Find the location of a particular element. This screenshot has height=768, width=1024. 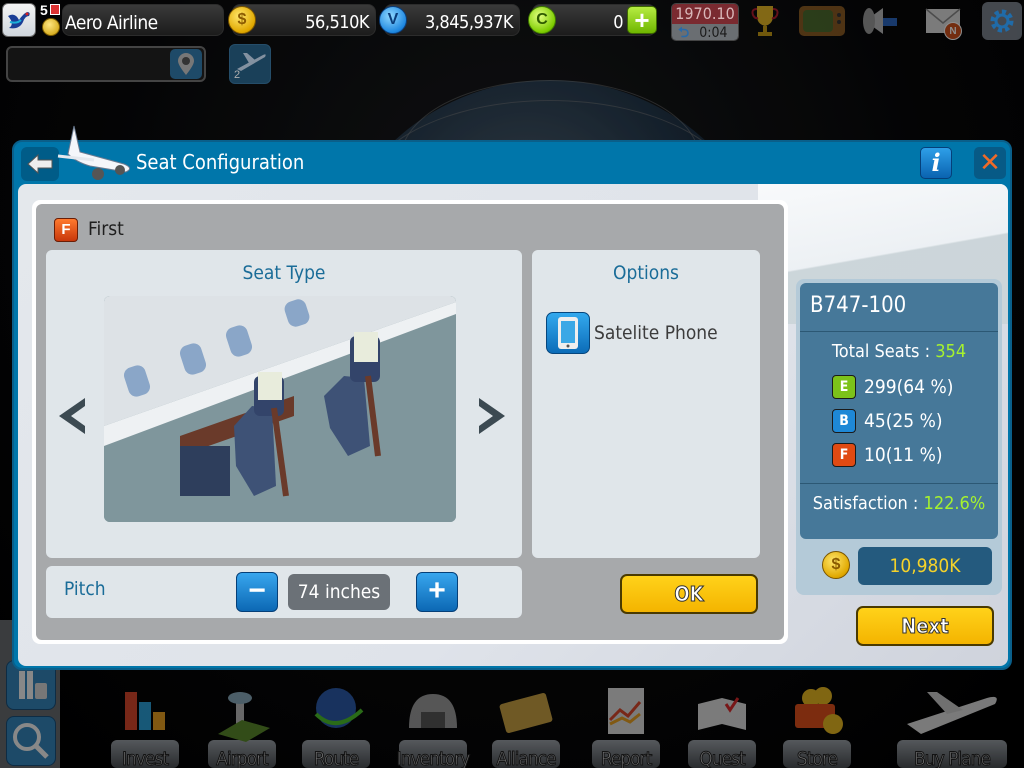

trophy-button is located at coordinates (765, 21).